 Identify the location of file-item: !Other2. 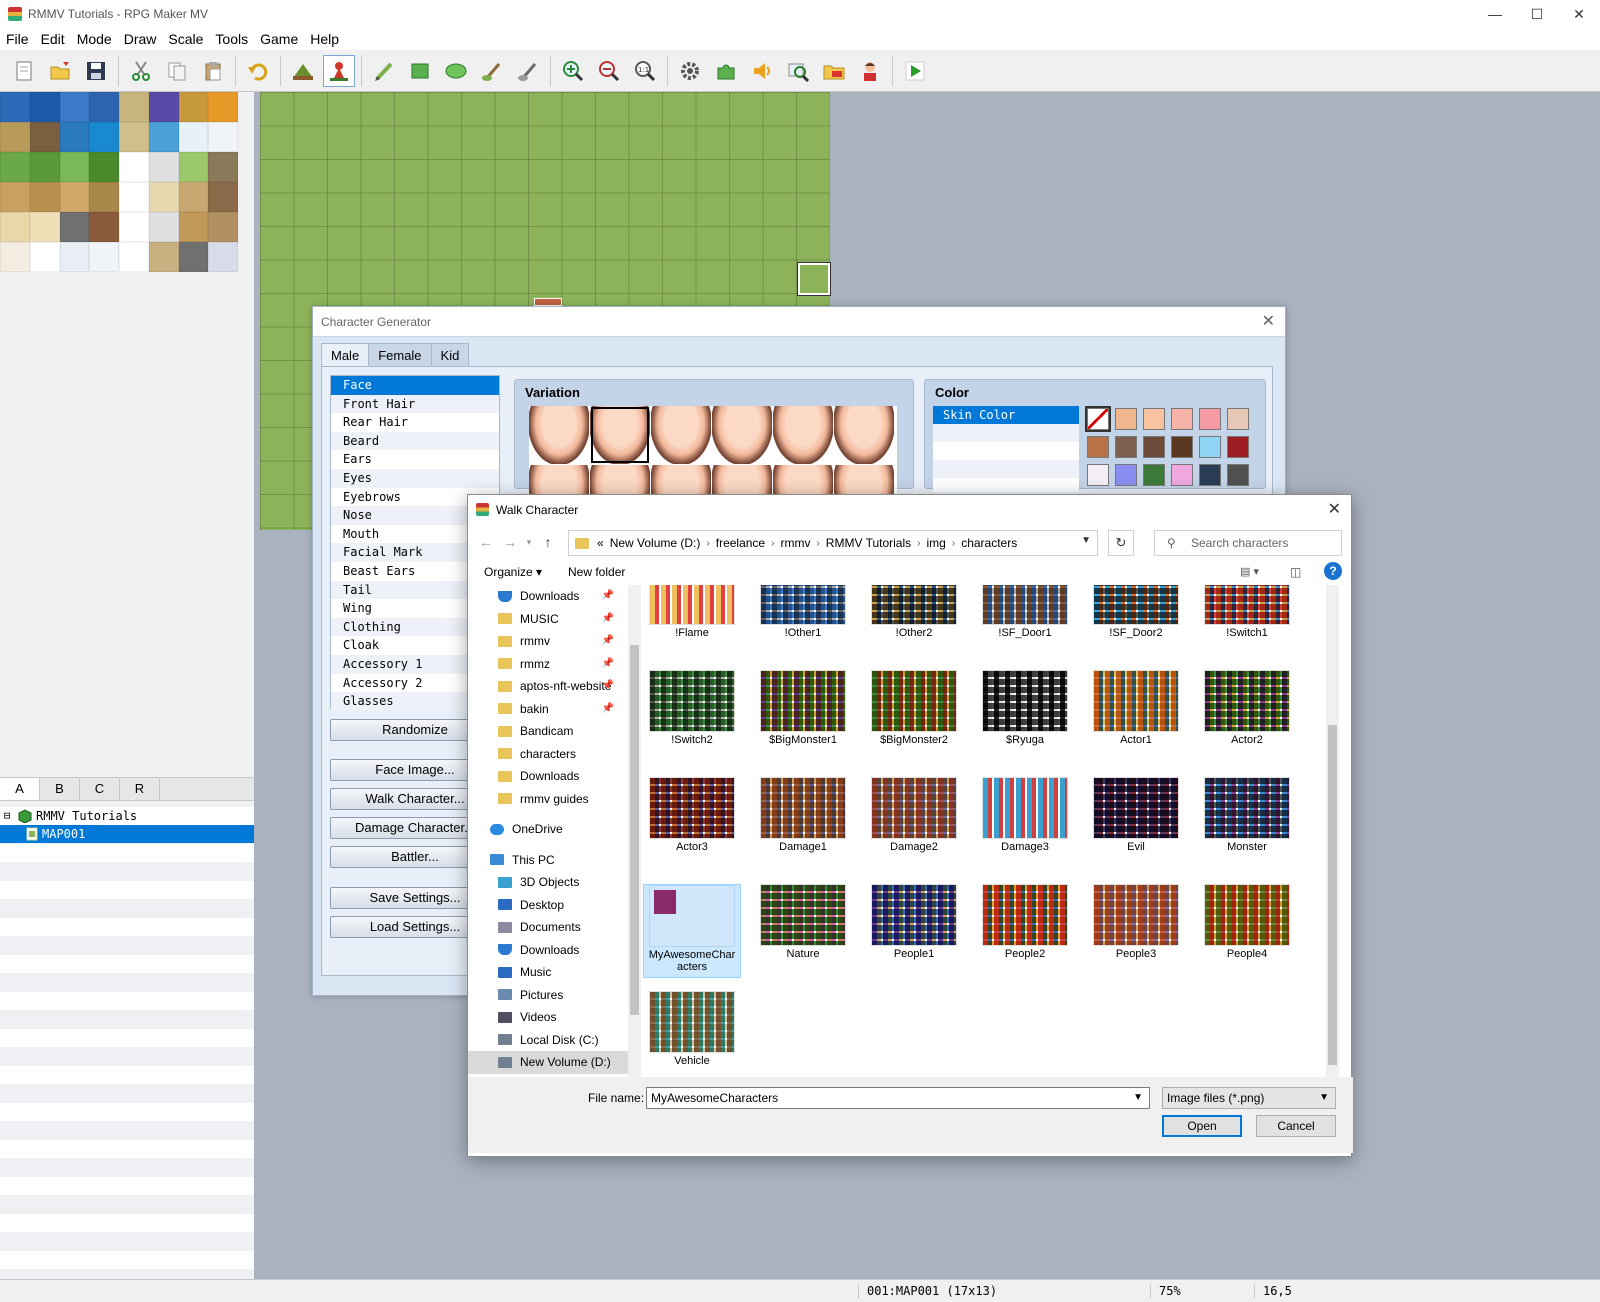
(914, 614).